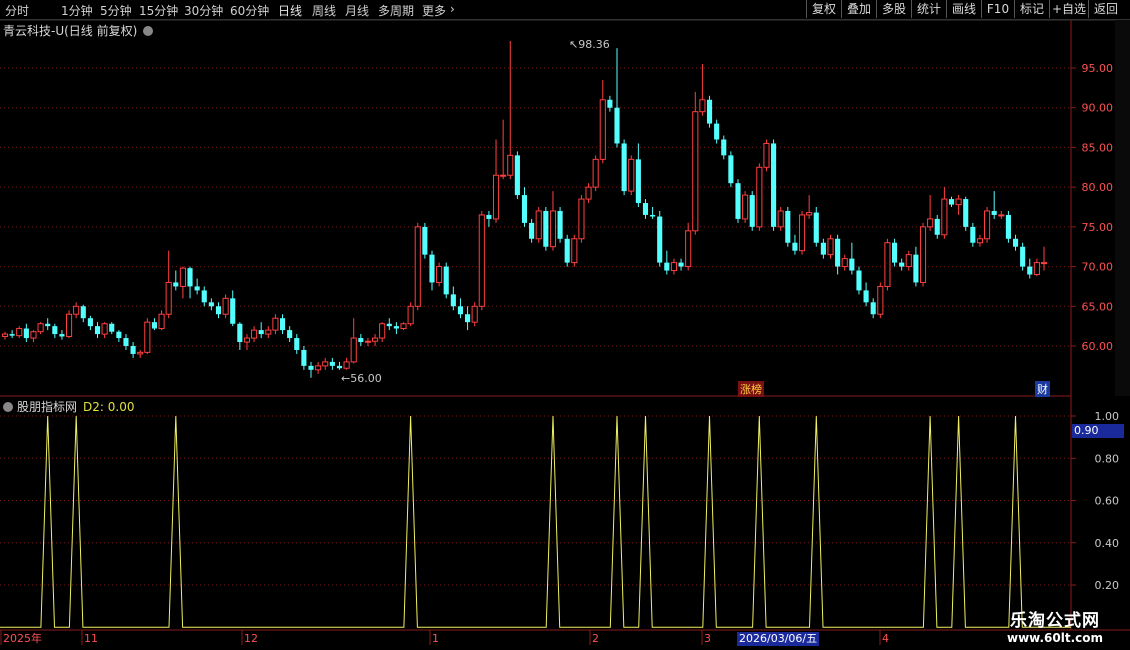  What do you see at coordinates (1107, 458) in the screenshot?
I see `indicator-tick-label: 0.80` at bounding box center [1107, 458].